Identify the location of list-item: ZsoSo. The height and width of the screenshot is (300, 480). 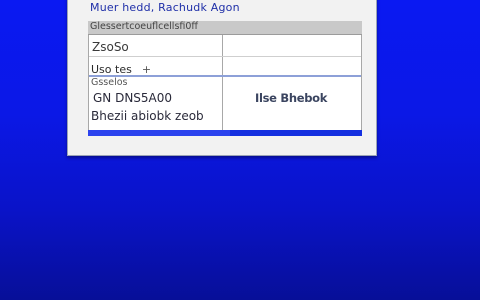
(110, 47).